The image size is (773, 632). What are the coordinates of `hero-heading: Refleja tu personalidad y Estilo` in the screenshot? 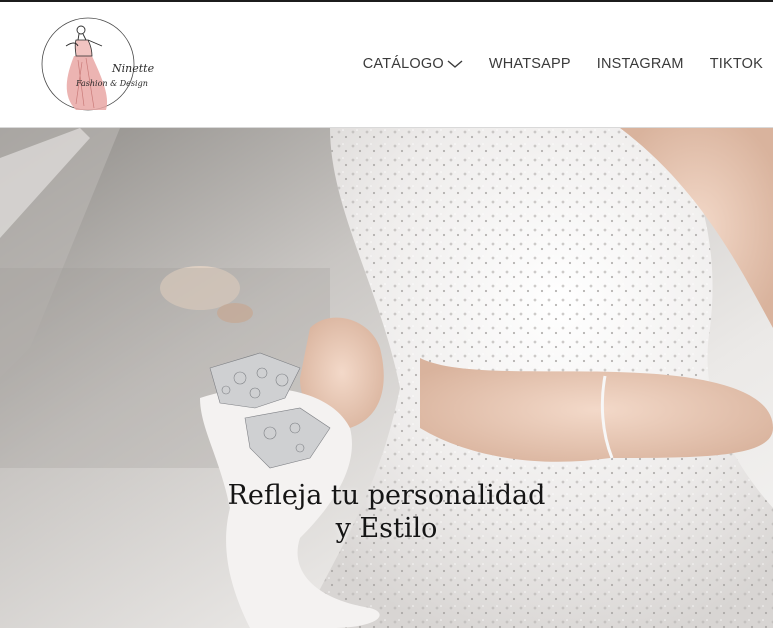 It's located at (386, 512).